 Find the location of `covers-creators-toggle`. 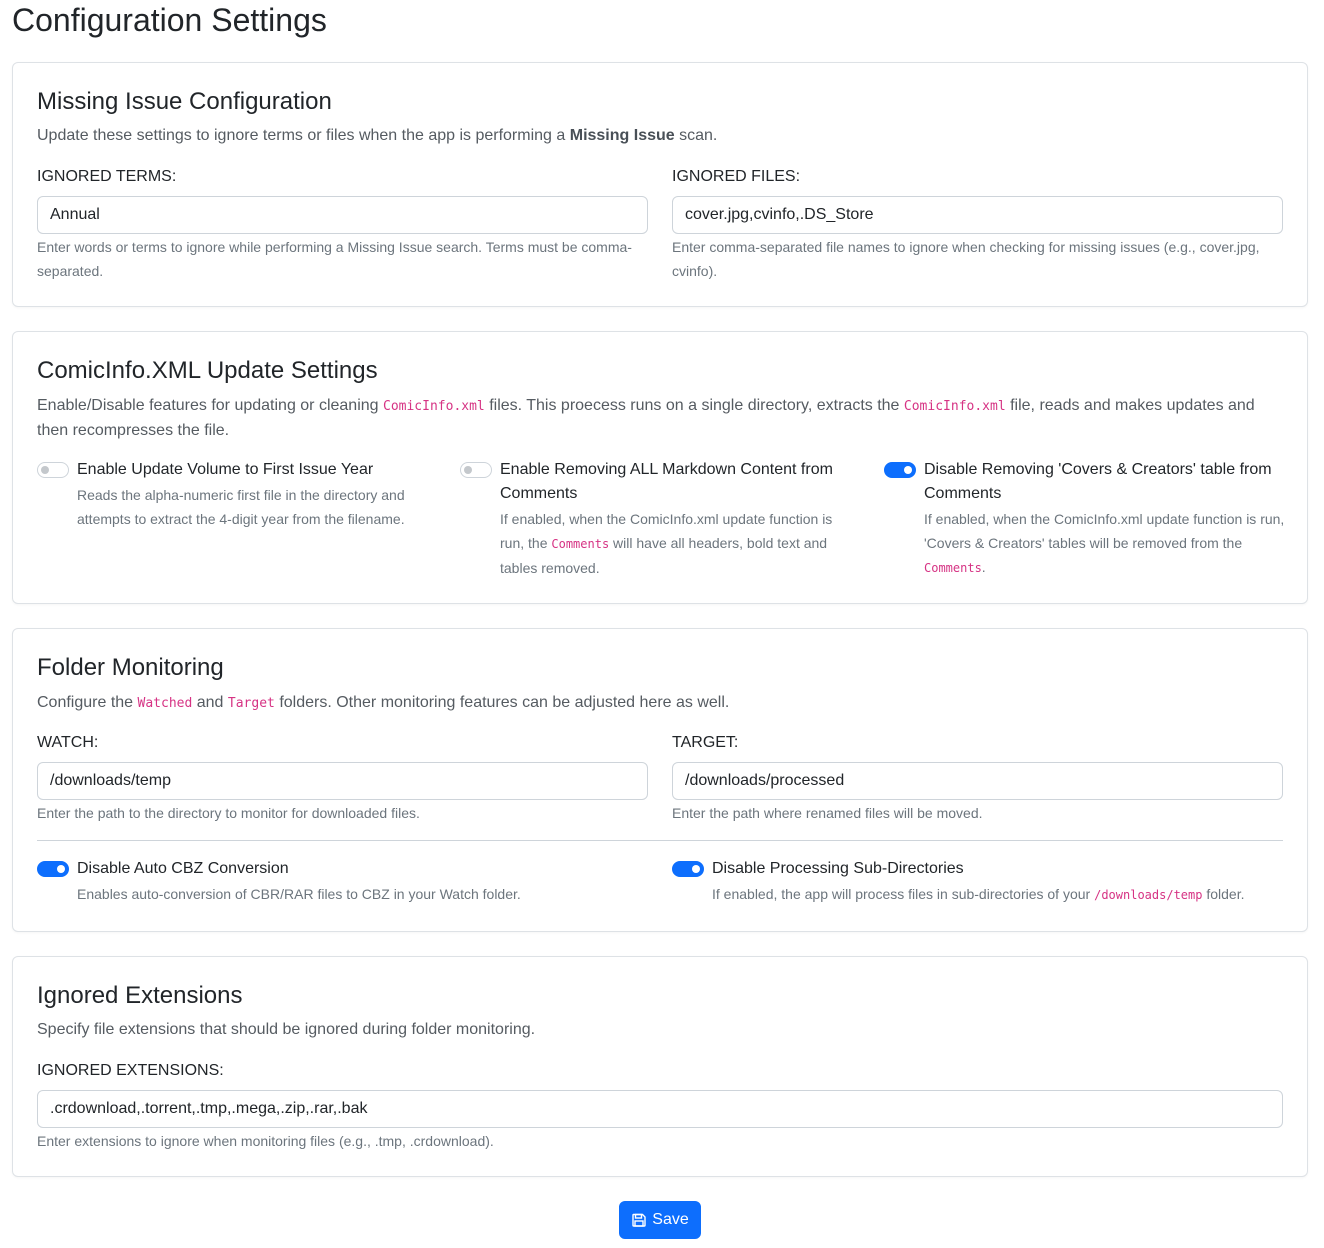

covers-creators-toggle is located at coordinates (900, 470).